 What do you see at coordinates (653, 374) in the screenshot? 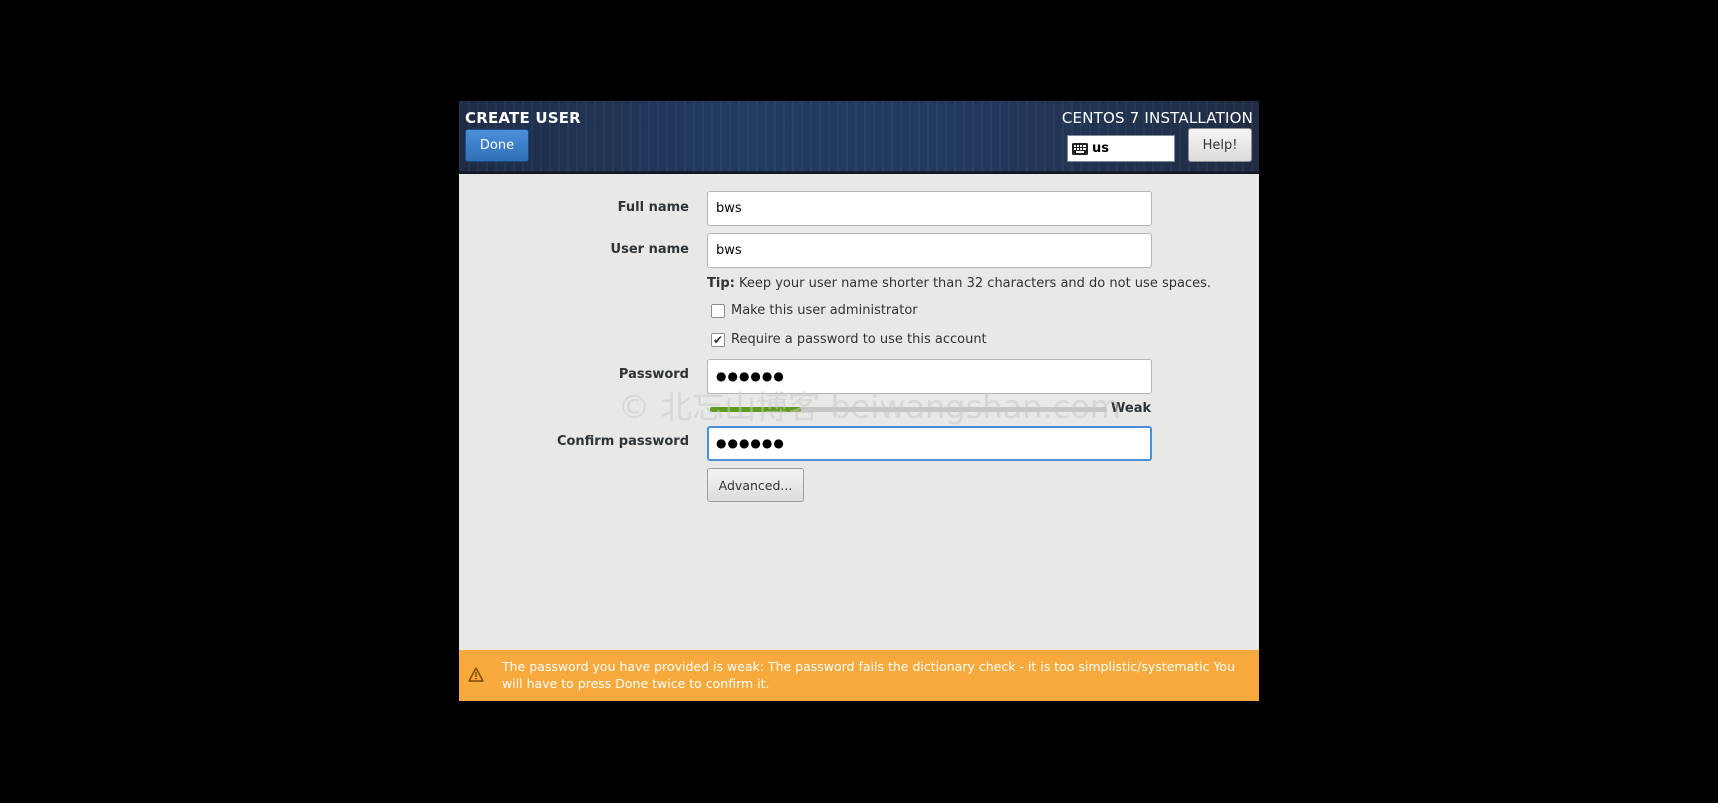
I see `password-label: Password` at bounding box center [653, 374].